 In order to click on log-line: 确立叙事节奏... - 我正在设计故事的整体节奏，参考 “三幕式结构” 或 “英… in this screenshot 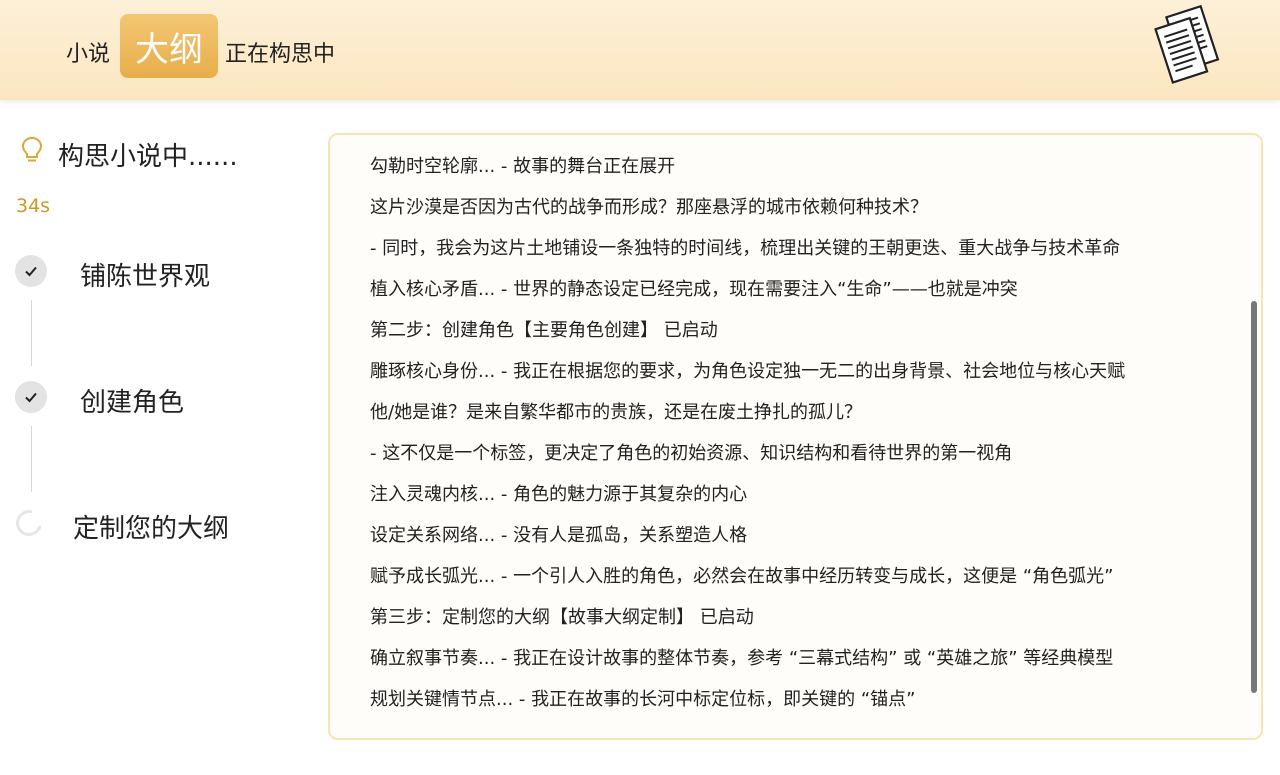, I will do `click(742, 658)`.